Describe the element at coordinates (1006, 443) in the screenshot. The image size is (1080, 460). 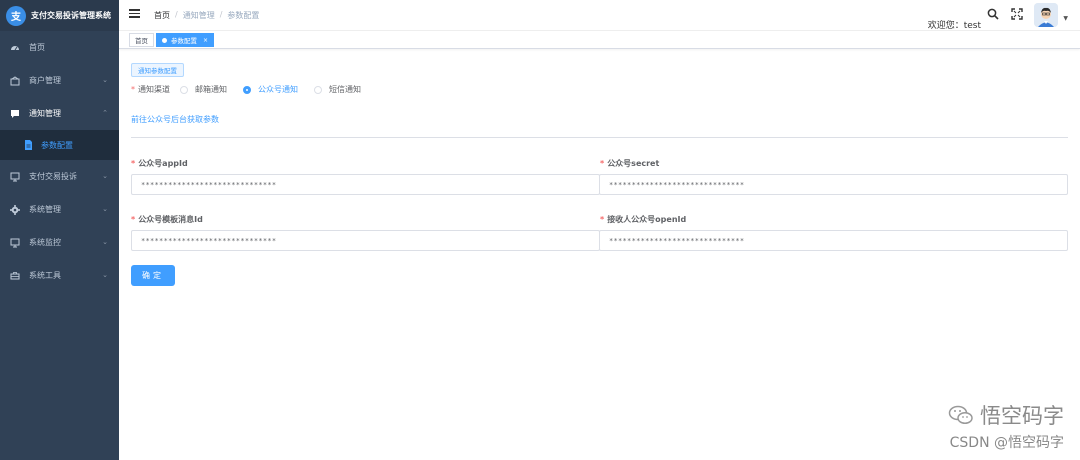
I see `watermark-line2: CSDN @悟空码字` at that location.